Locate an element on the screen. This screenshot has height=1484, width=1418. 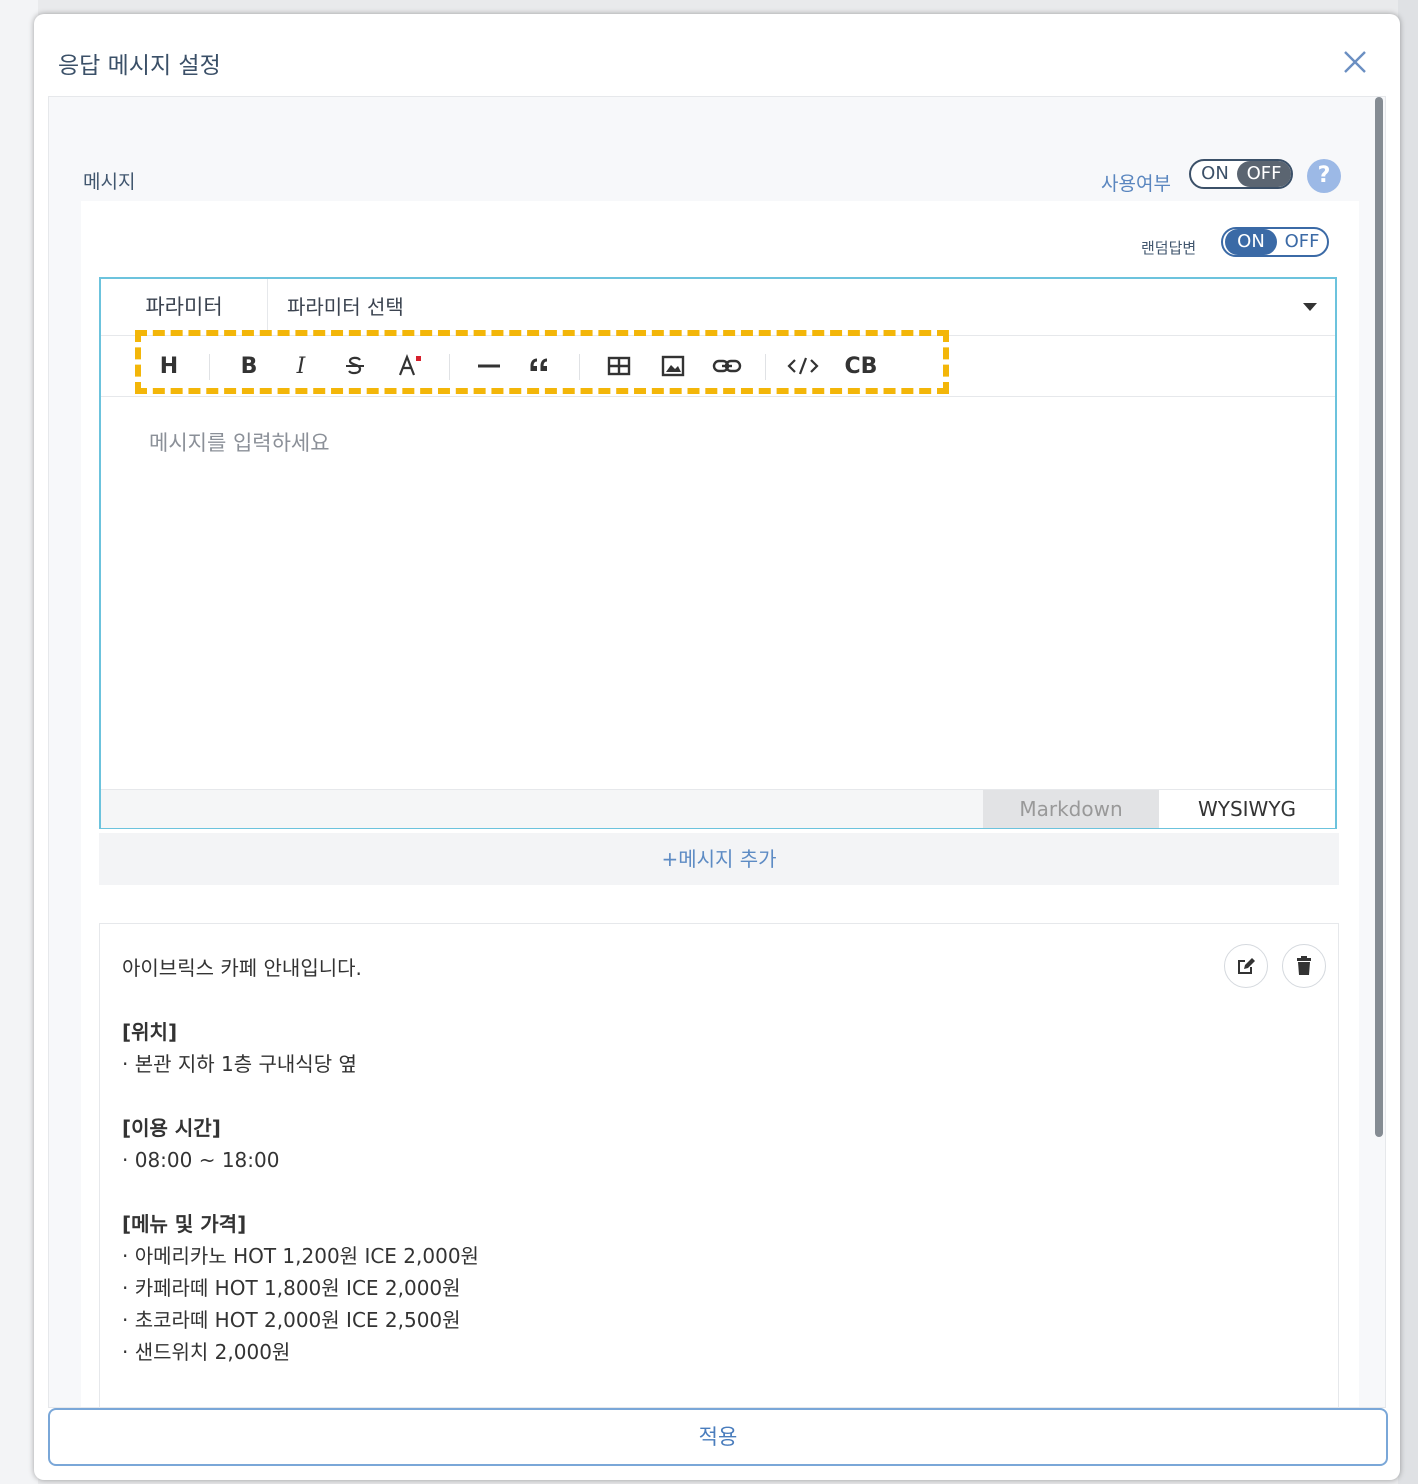
bold-button: B is located at coordinates (249, 366).